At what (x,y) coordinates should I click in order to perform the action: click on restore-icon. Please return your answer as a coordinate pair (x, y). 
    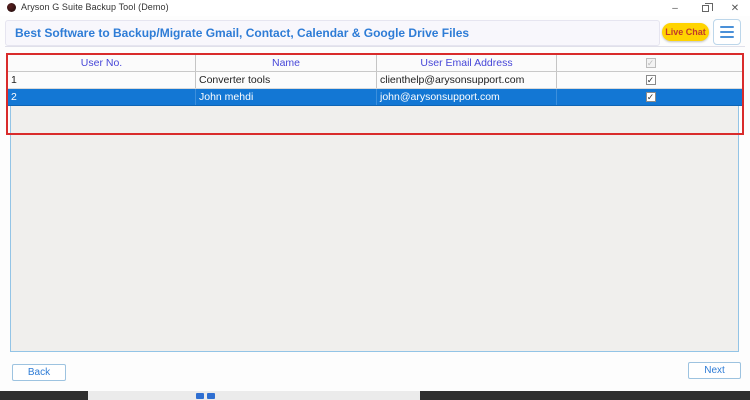
    Looking at the image, I should click on (707, 7).